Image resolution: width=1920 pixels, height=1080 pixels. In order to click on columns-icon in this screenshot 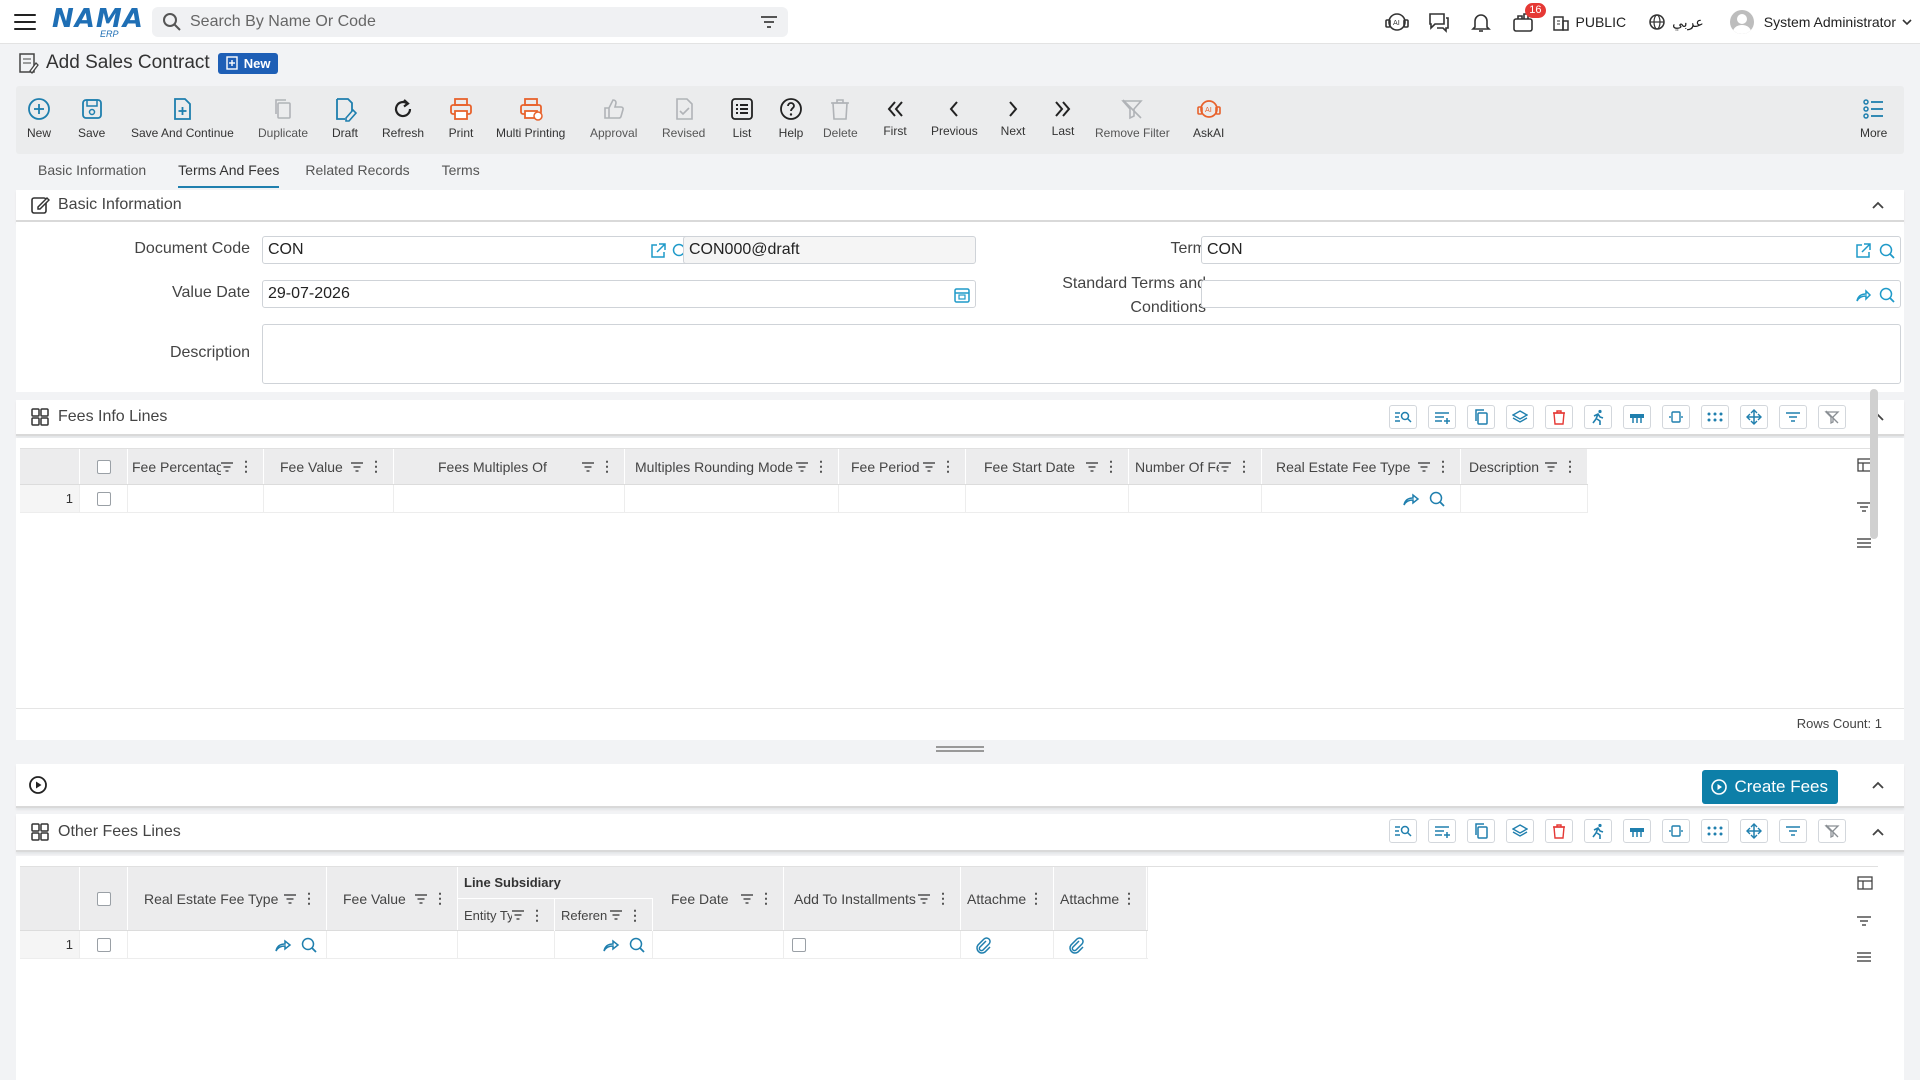, I will do `click(1865, 883)`.